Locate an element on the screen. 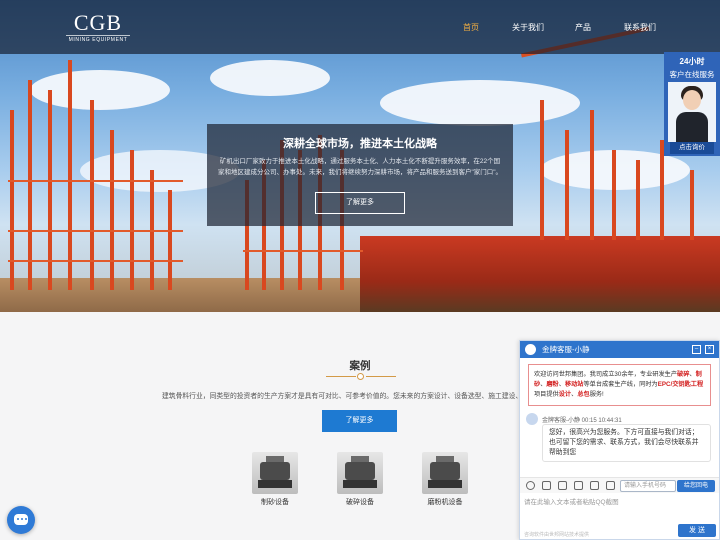  highlighted-keyword: 设计 is located at coordinates (565, 394).